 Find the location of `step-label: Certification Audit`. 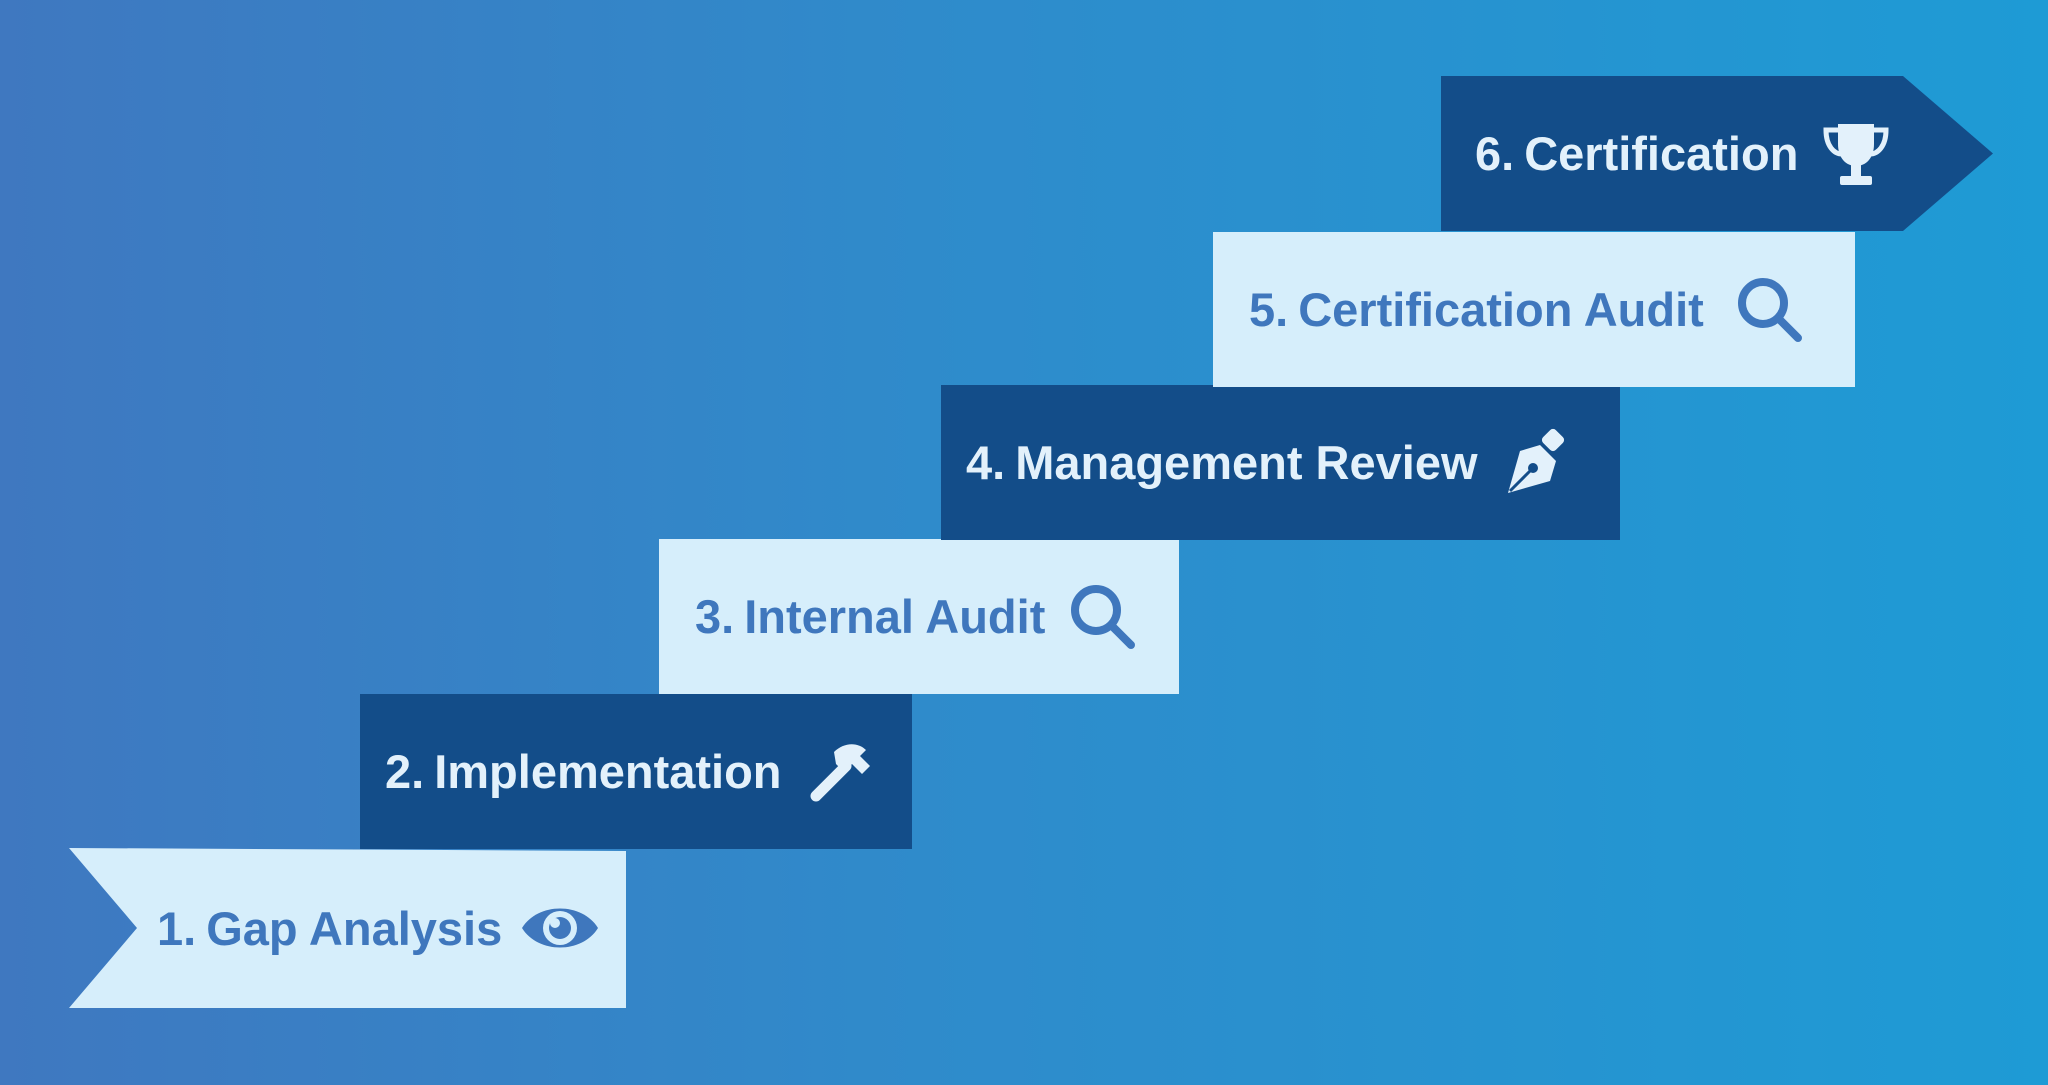

step-label: Certification Audit is located at coordinates (1501, 309).